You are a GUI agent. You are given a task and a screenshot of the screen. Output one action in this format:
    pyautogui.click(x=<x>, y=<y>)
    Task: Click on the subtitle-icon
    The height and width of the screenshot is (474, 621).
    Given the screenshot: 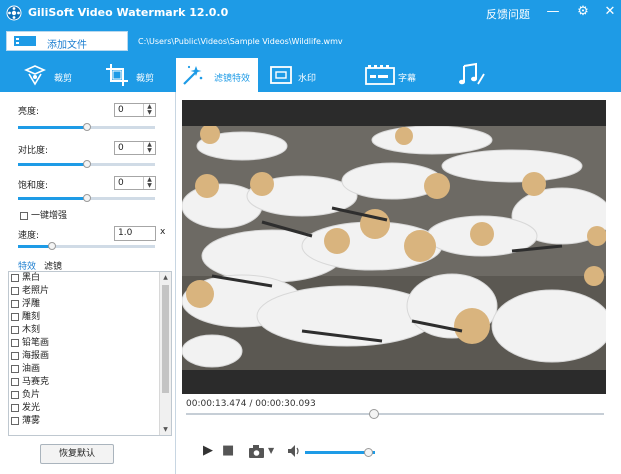 What is the action you would take?
    pyautogui.click(x=380, y=75)
    